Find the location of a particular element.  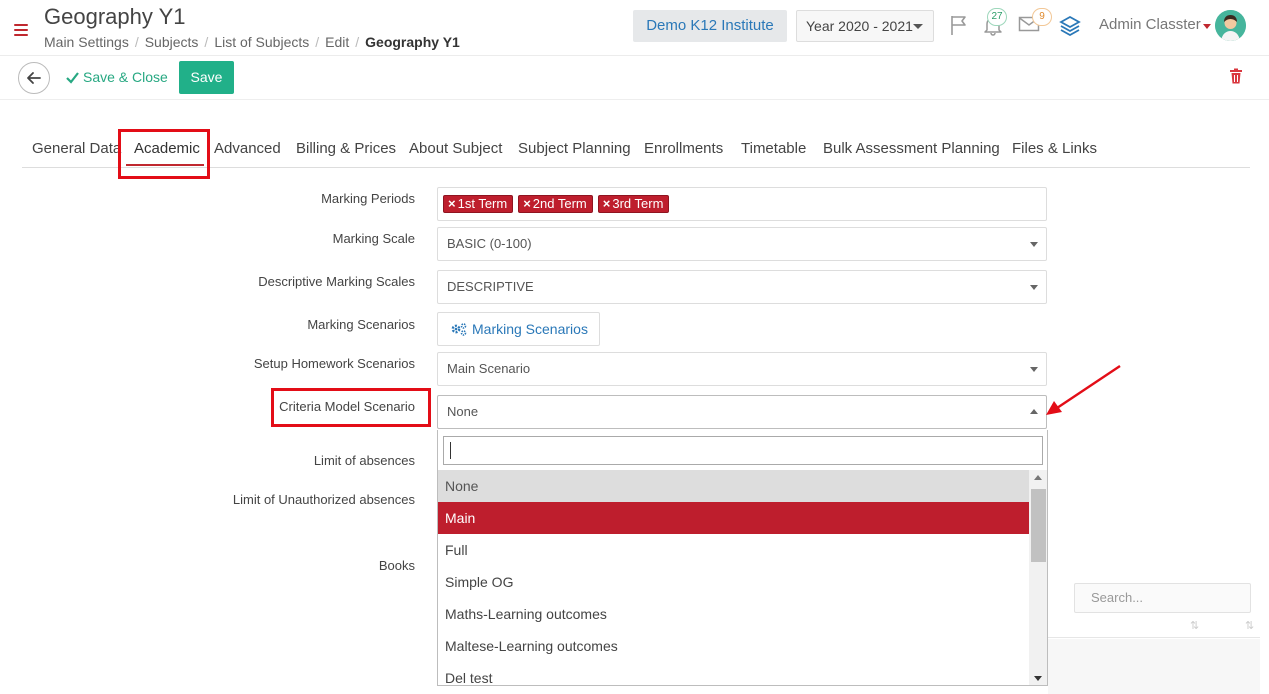

dropdown-option-maltese-learning-outcomes: Maltese-Learning outcomes is located at coordinates (733, 646).